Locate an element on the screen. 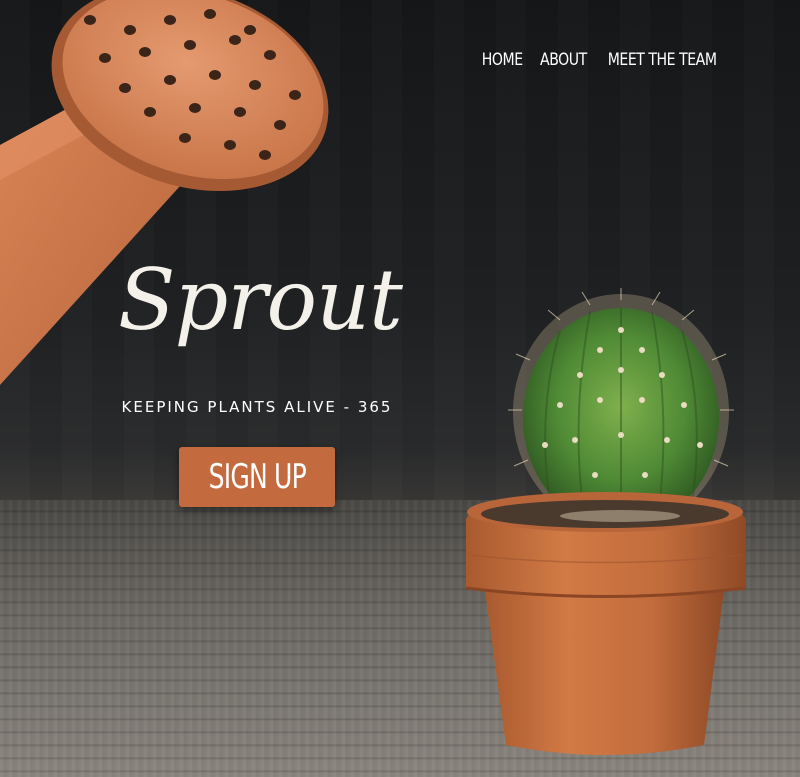 The height and width of the screenshot is (777, 800). nav-item-about: ABOUT is located at coordinates (563, 60).